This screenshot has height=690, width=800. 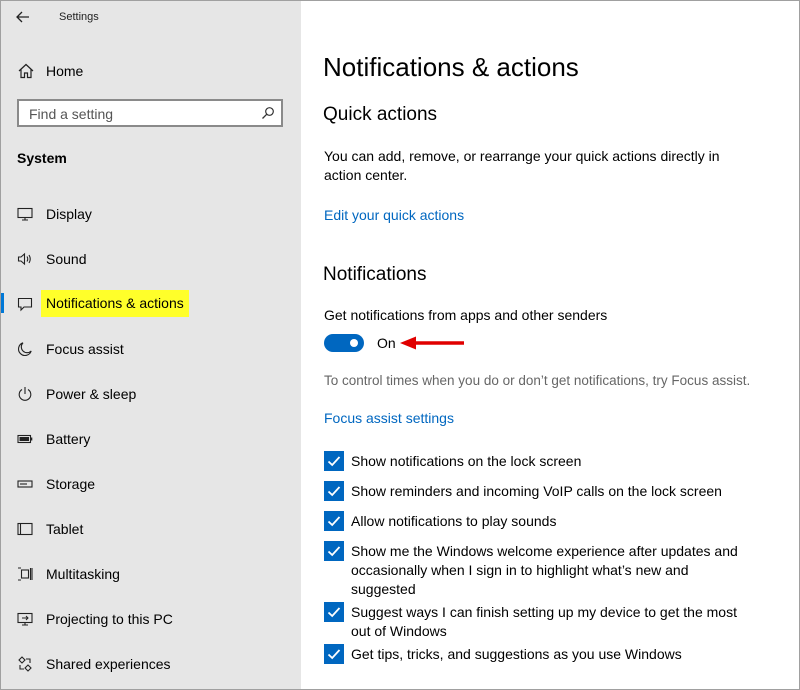 What do you see at coordinates (151, 258) in the screenshot?
I see `sidebar-item-sound: Sound` at bounding box center [151, 258].